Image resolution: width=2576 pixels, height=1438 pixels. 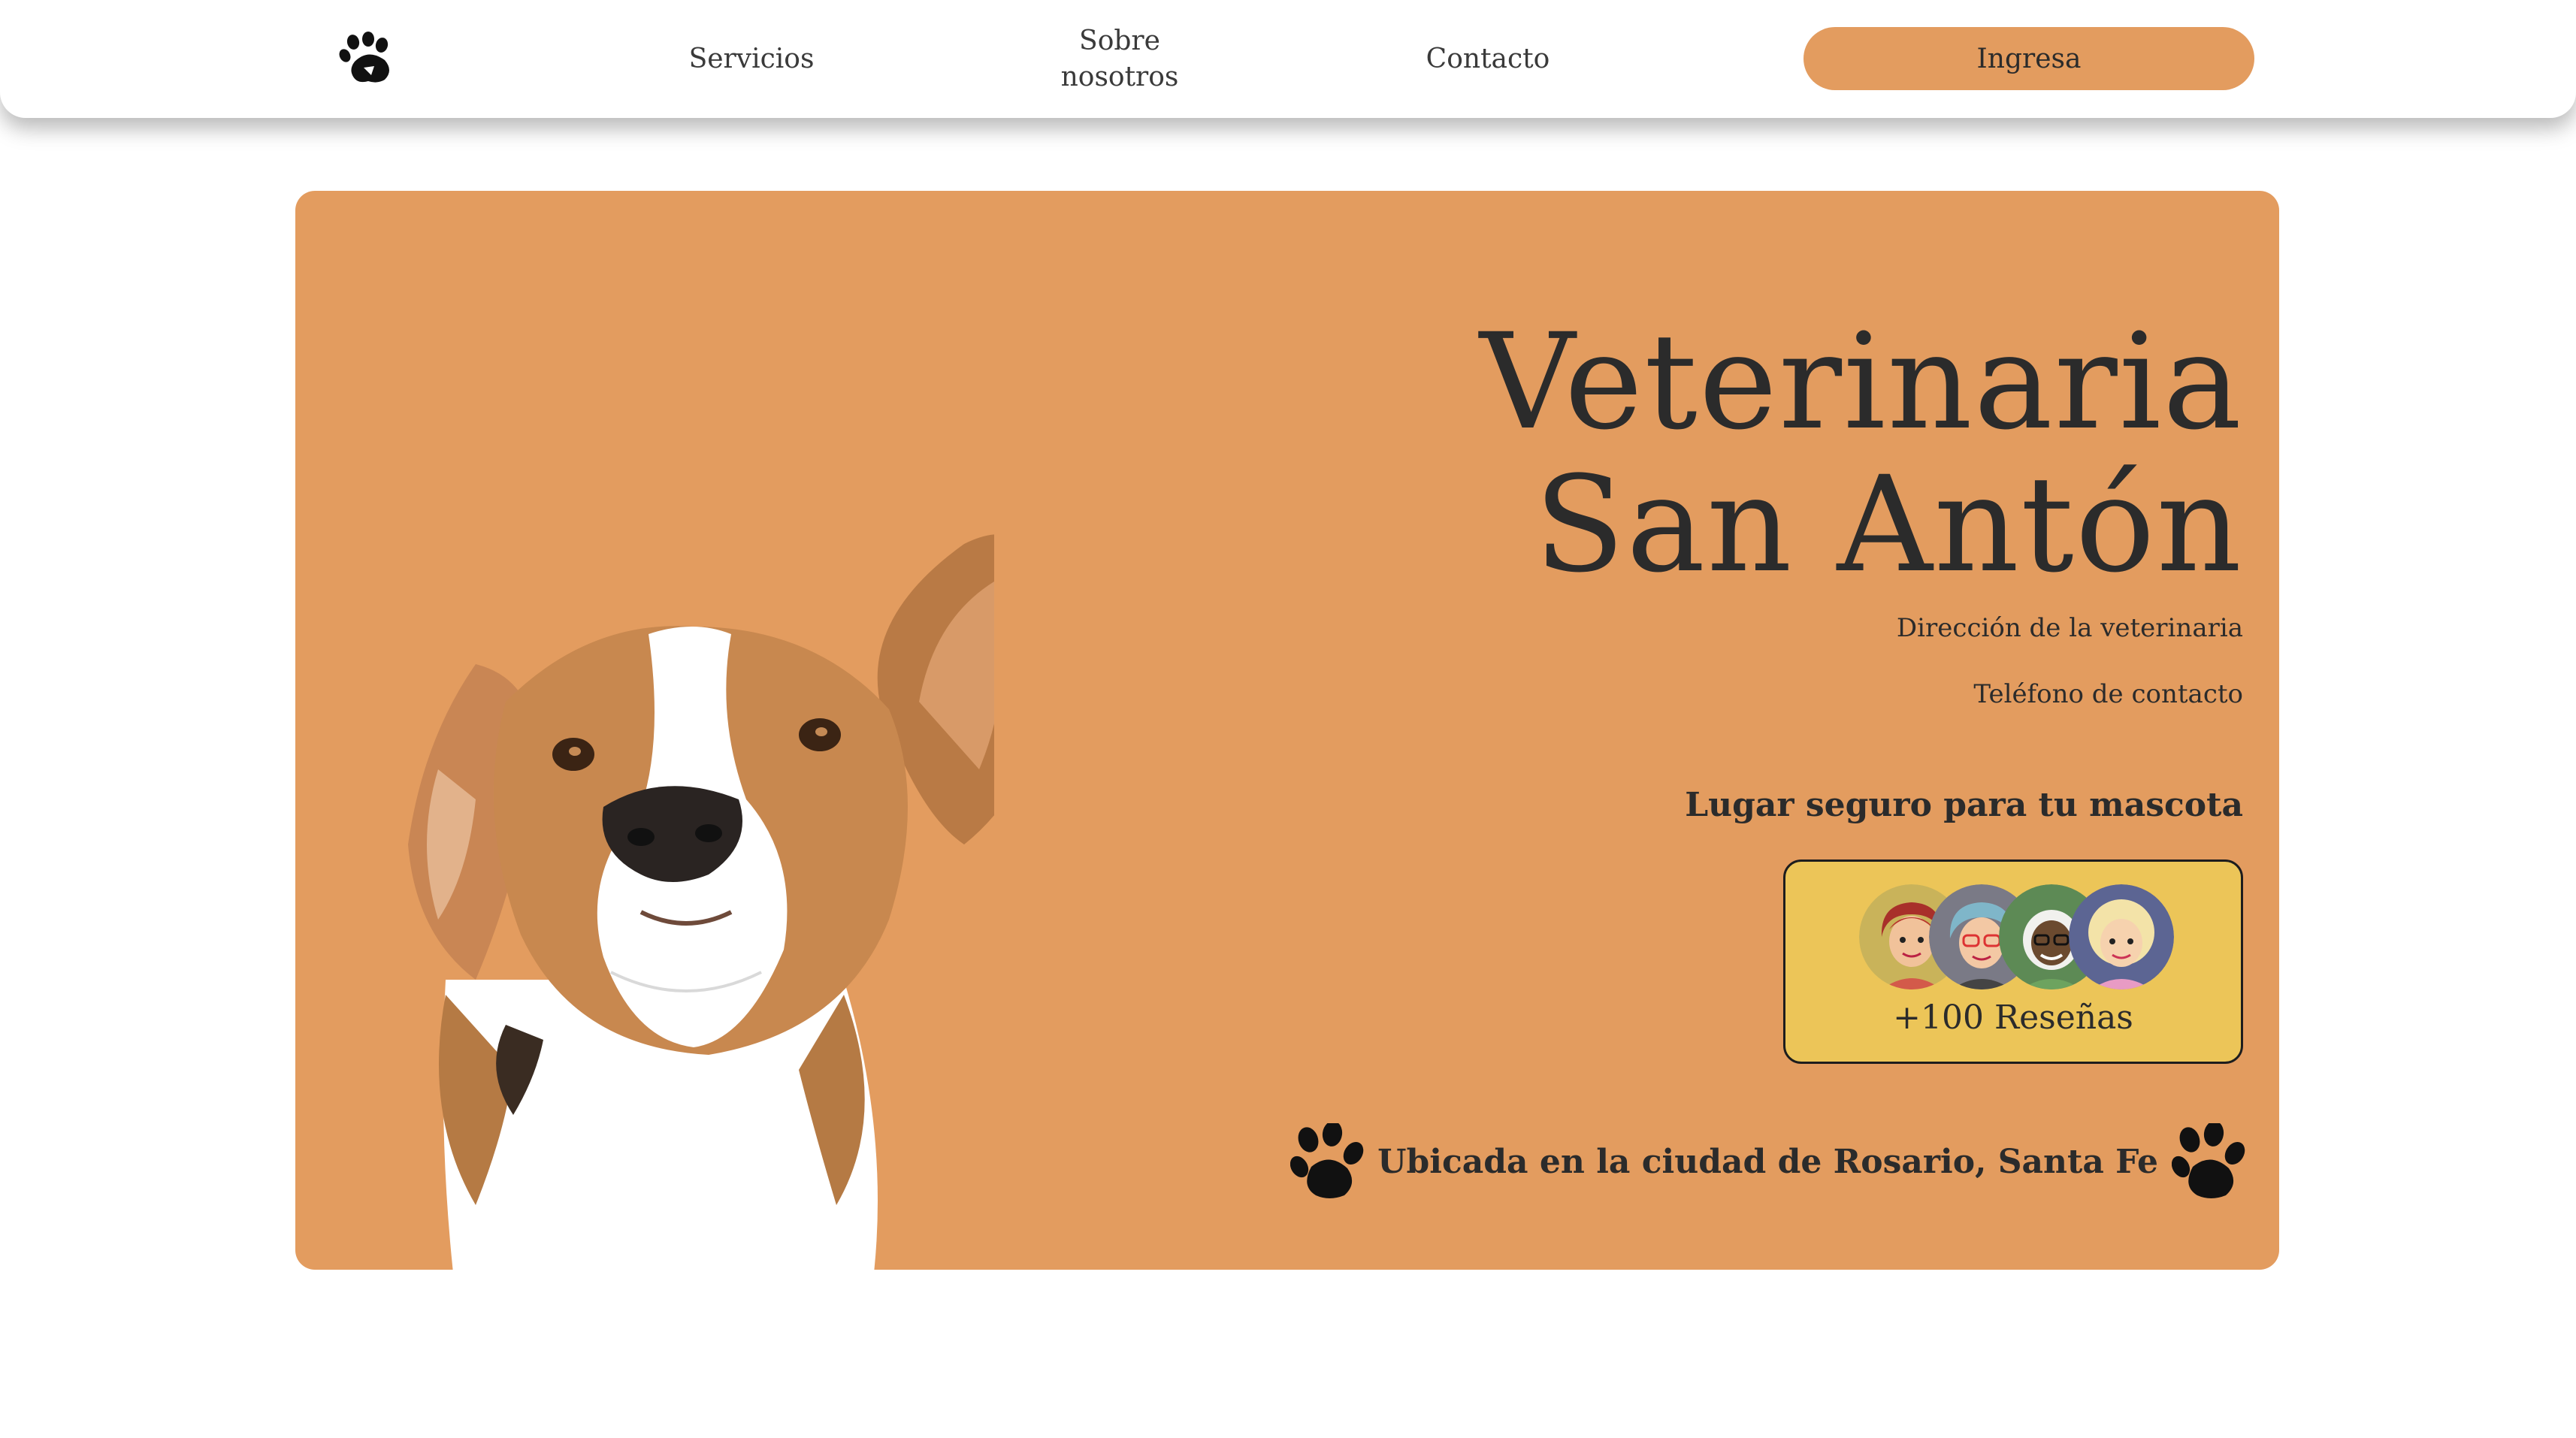 I want to click on hero-title: Veterinaria San Antón, so click(x=1862, y=454).